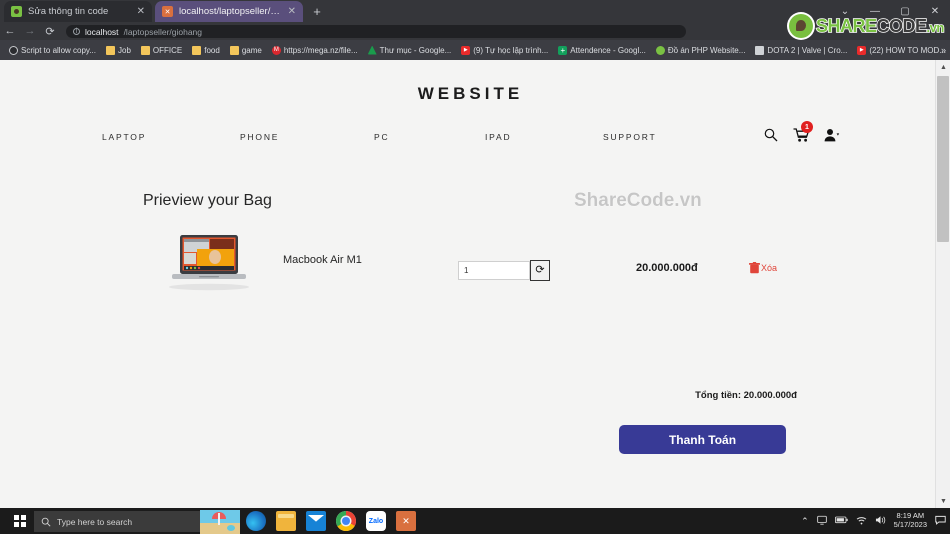 This screenshot has width=950, height=534. What do you see at coordinates (805, 521) in the screenshot?
I see `chevron-up-icon: ⌃` at bounding box center [805, 521].